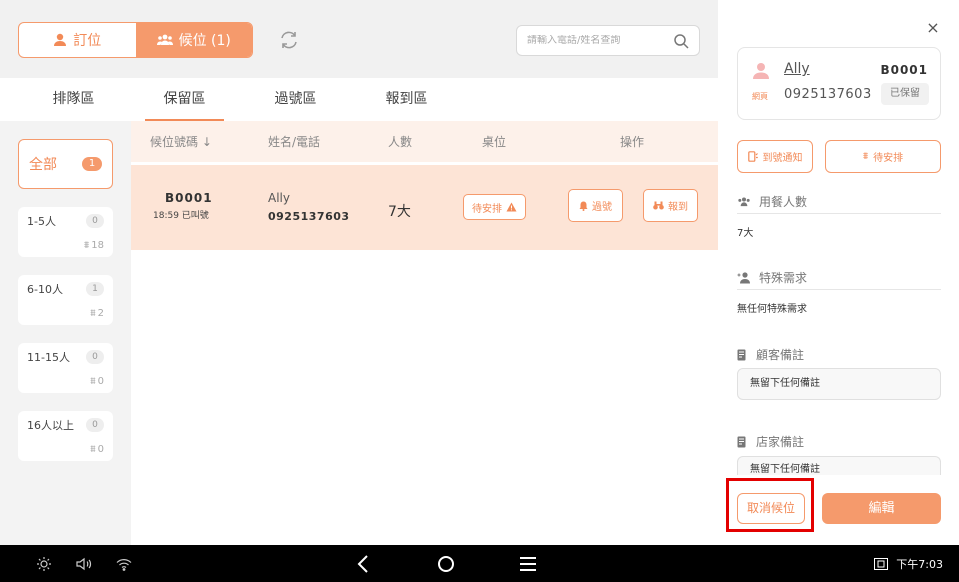  I want to click on binoculars-icon, so click(658, 205).